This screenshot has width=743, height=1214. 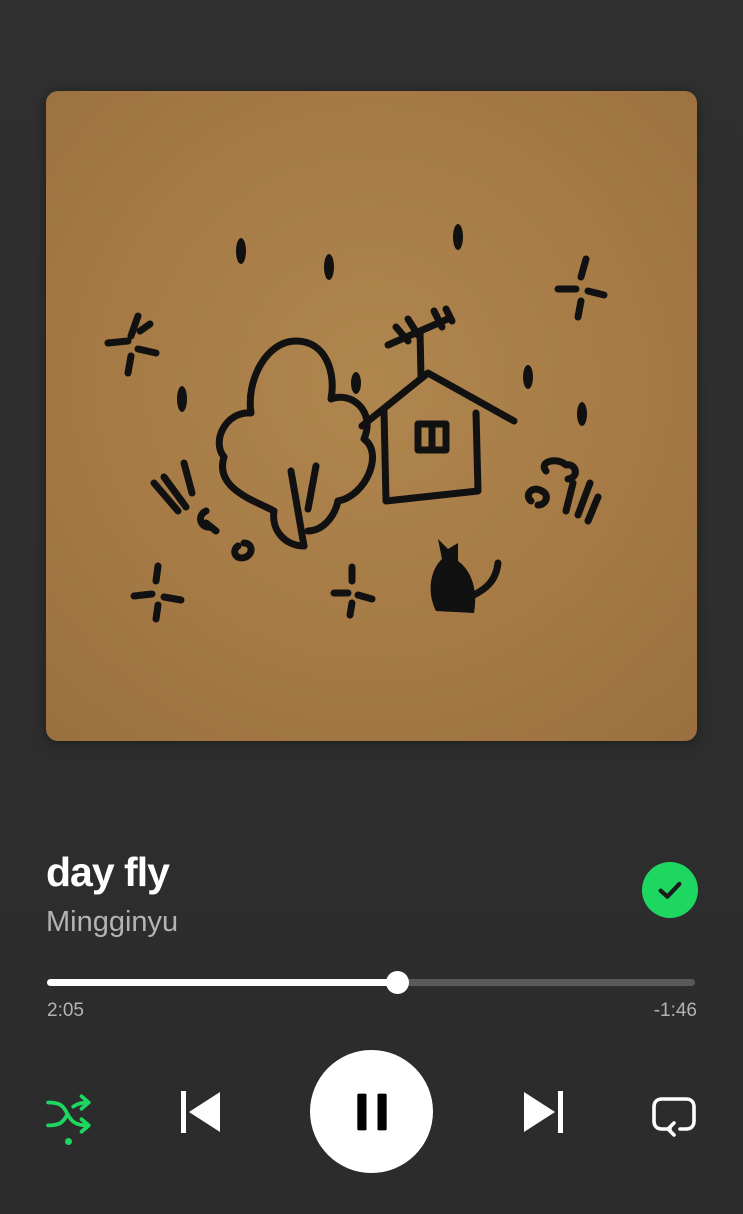 I want to click on progress-bar, so click(x=371, y=983).